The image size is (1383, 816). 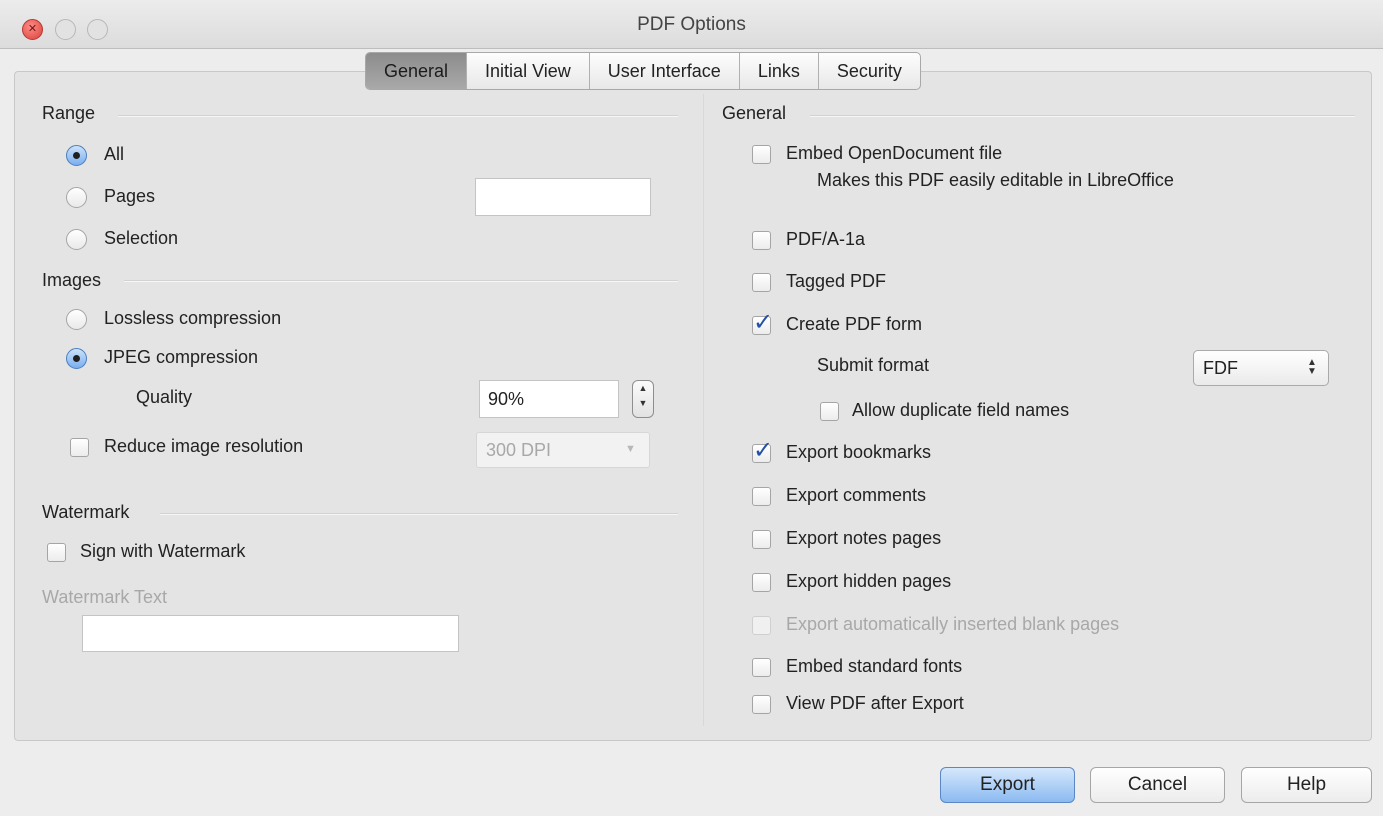 What do you see at coordinates (761, 154) in the screenshot?
I see `embed-odf-checkbox` at bounding box center [761, 154].